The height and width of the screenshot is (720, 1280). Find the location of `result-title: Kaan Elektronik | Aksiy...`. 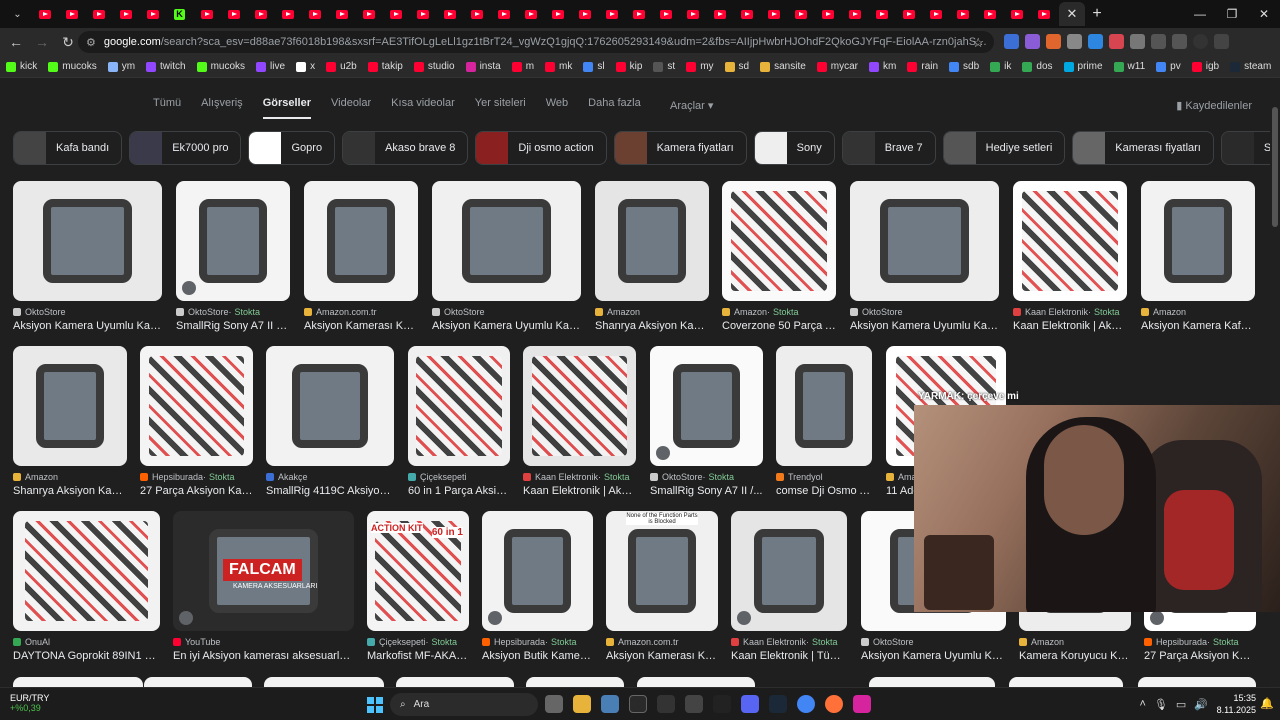

result-title: Kaan Elektronik | Aksiy... is located at coordinates (579, 491).